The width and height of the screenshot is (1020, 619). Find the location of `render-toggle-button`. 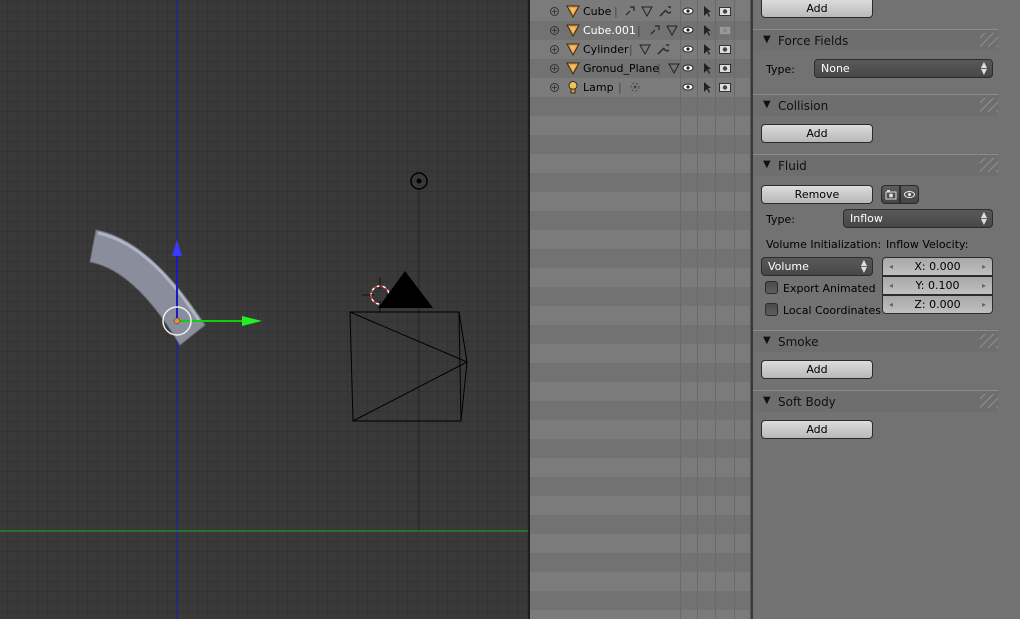

render-toggle-button is located at coordinates (890, 194).